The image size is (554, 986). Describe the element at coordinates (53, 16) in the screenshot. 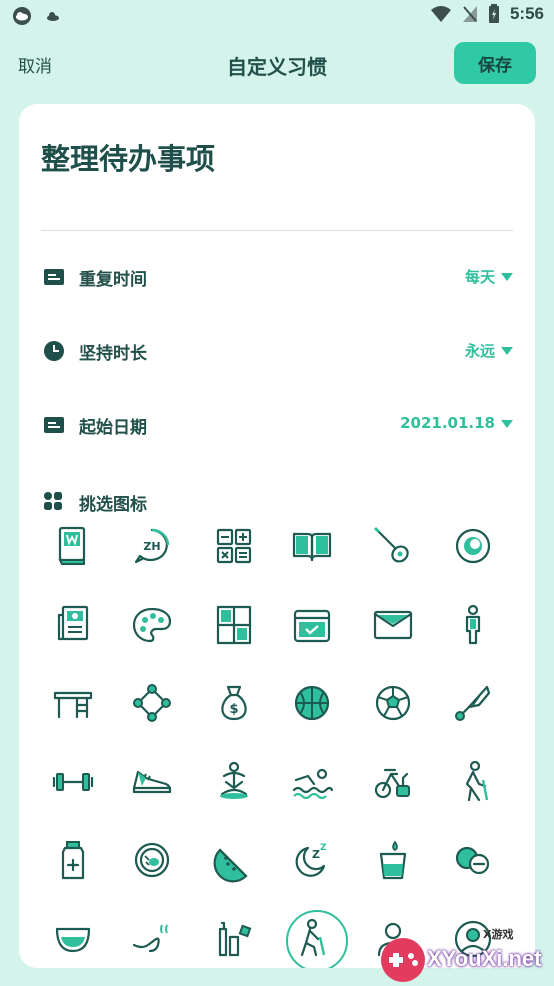

I see `notification-icon` at that location.